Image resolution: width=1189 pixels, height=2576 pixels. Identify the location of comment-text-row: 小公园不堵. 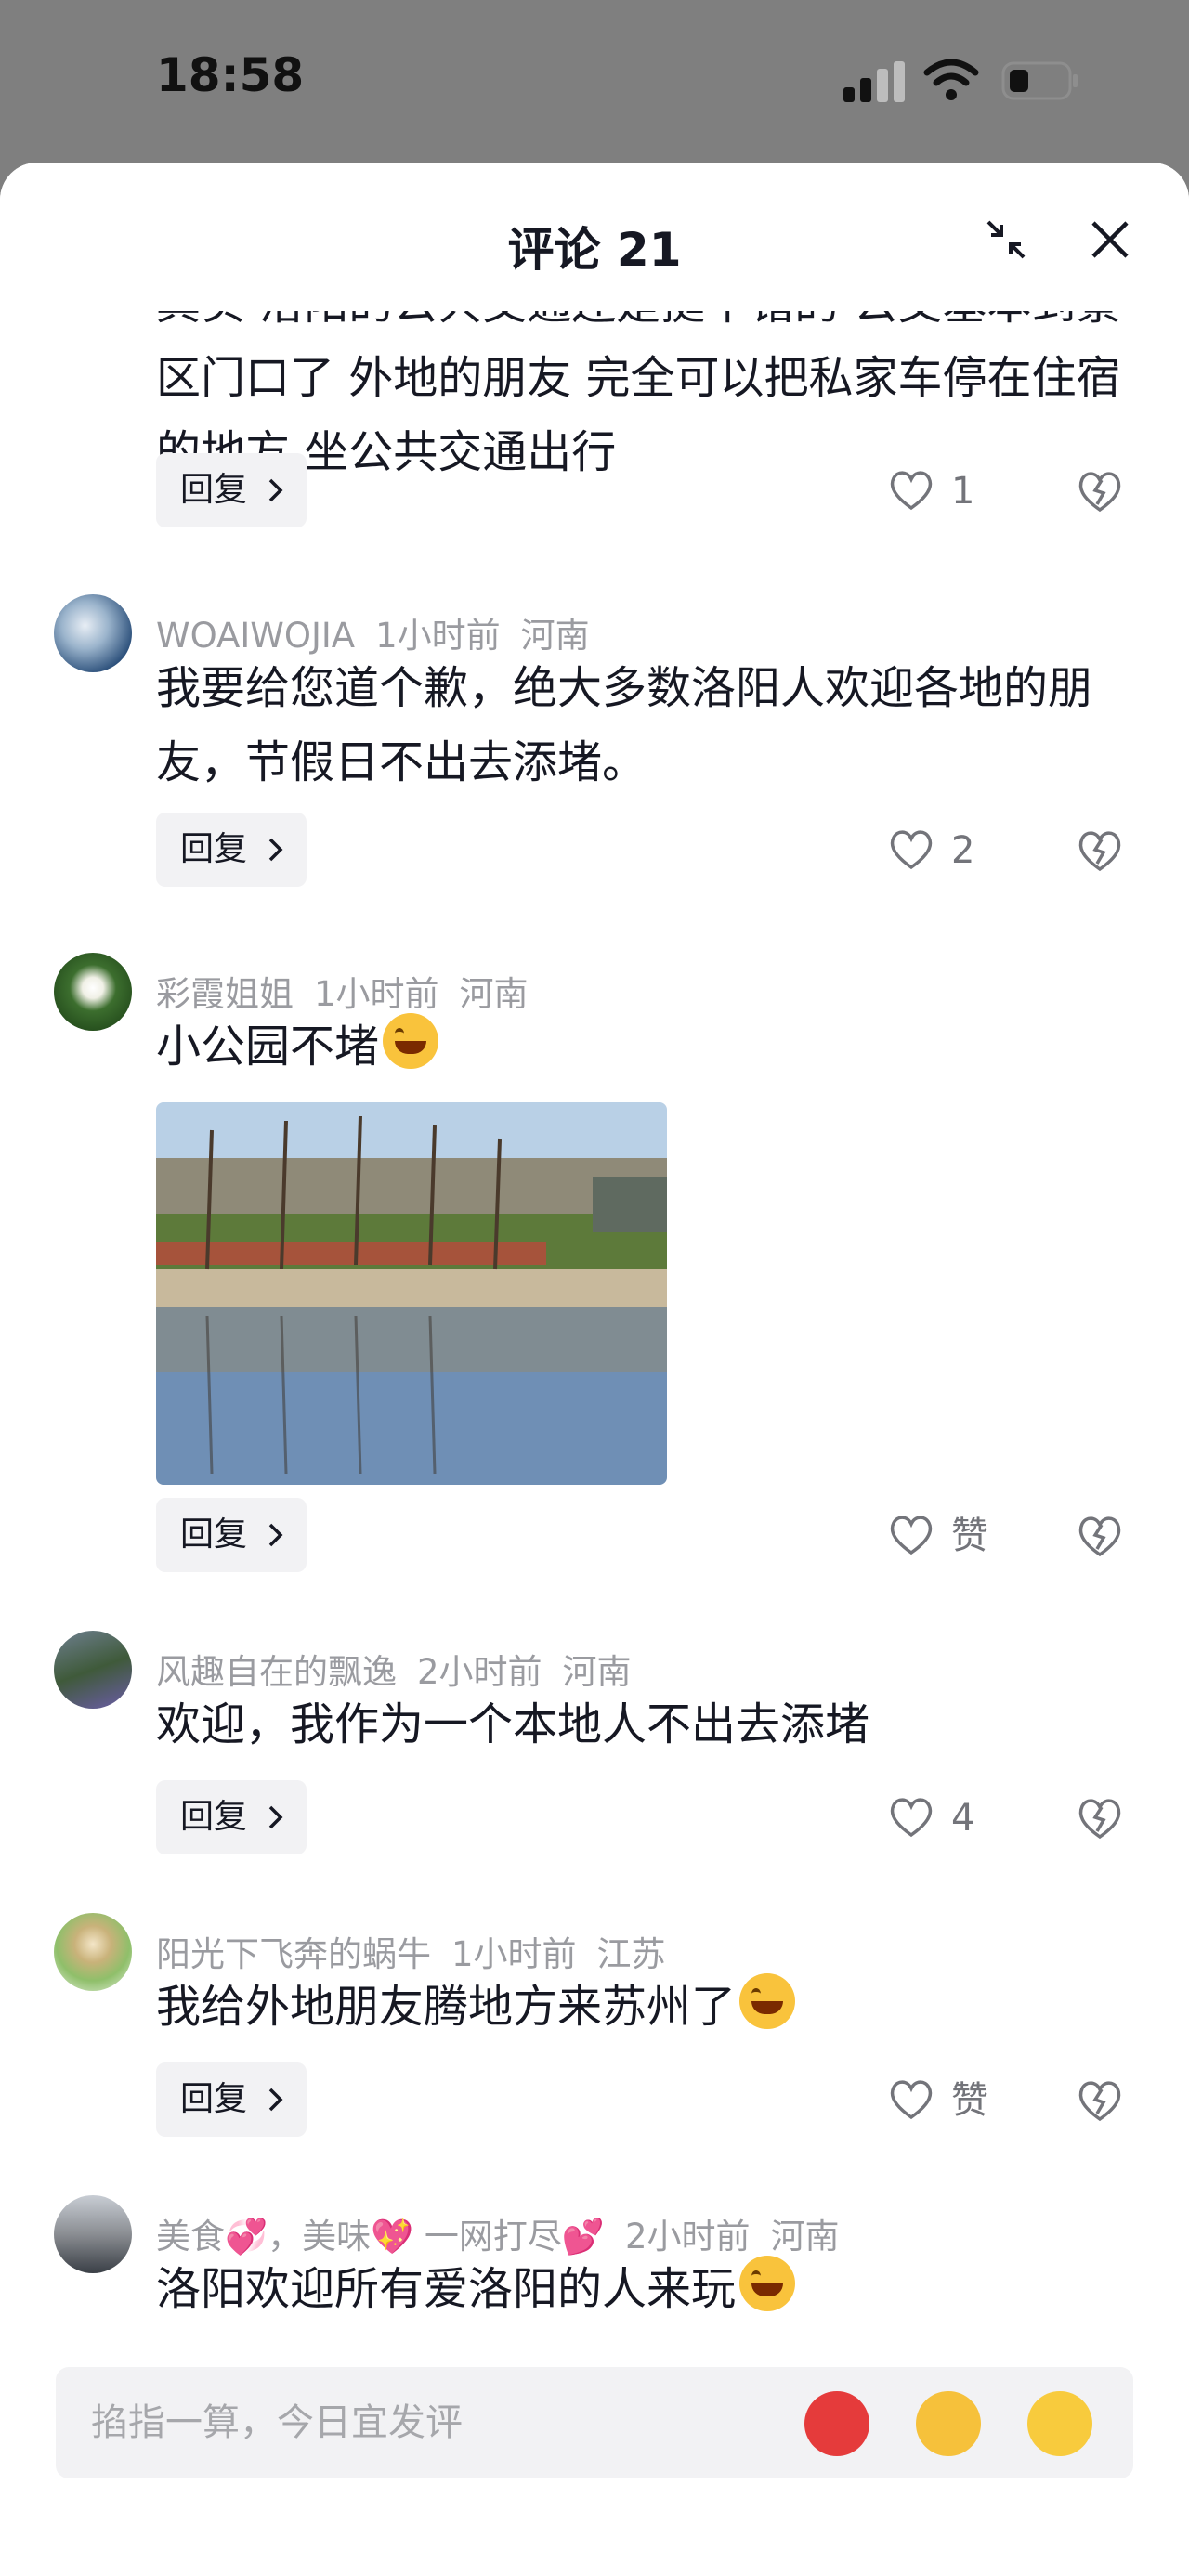
(648, 1046).